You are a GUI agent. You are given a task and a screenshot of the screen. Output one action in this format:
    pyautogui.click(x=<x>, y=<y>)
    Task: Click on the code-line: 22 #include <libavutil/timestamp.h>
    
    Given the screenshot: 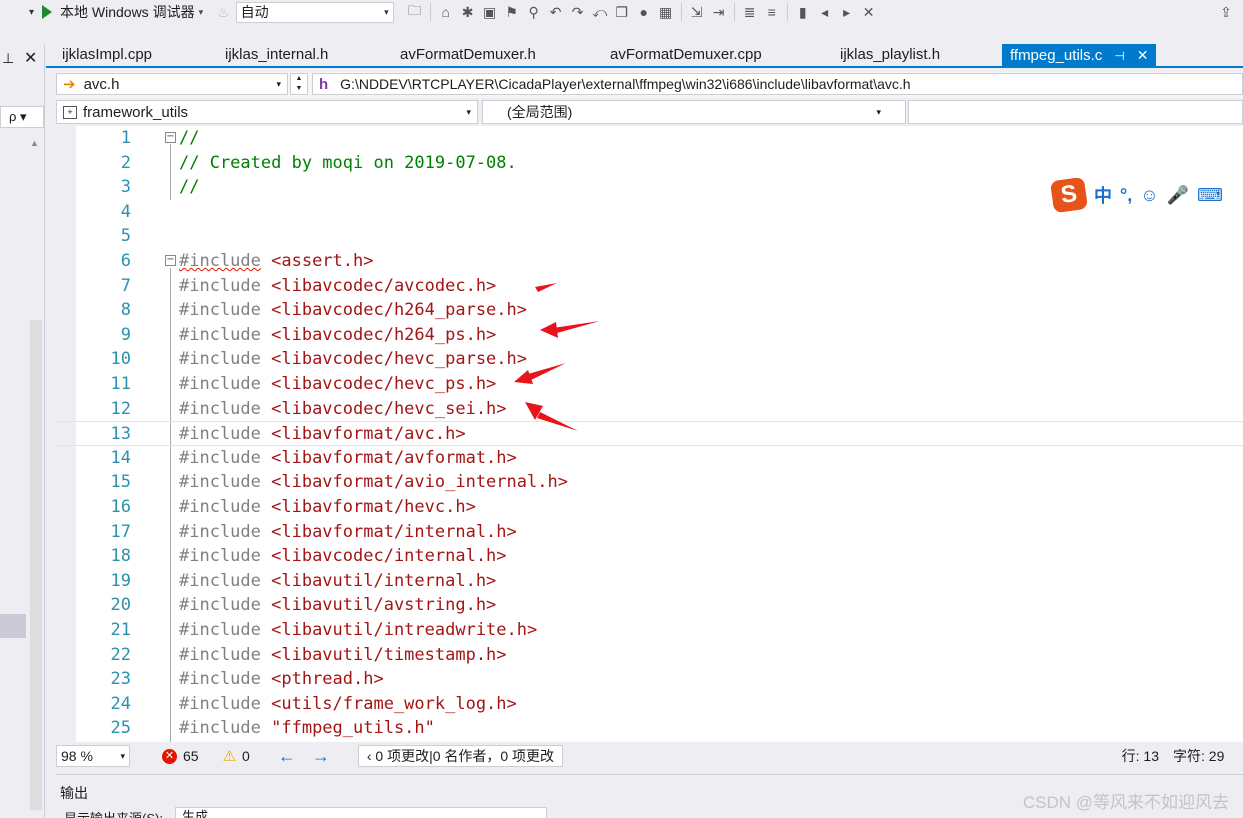 What is the action you would take?
    pyautogui.click(x=649, y=655)
    